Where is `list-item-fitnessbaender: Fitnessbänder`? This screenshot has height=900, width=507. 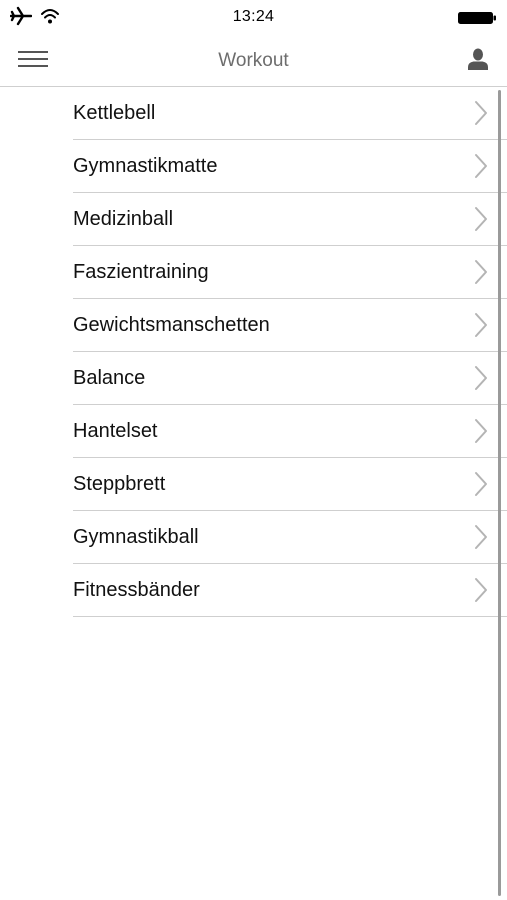 list-item-fitnessbaender: Fitnessbänder is located at coordinates (253, 590).